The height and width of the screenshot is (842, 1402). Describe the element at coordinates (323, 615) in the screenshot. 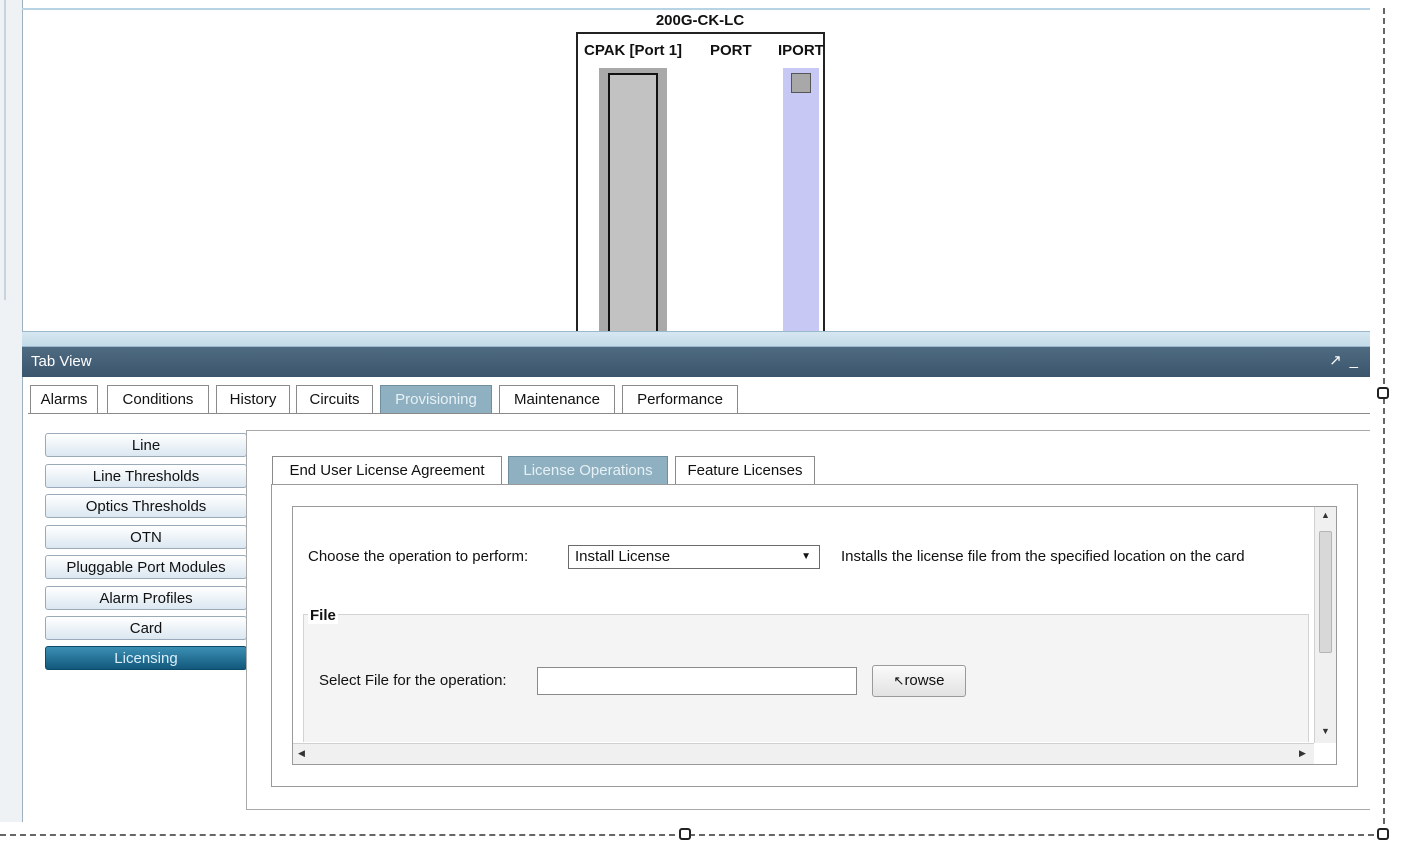

I see `file-group-title: File` at that location.